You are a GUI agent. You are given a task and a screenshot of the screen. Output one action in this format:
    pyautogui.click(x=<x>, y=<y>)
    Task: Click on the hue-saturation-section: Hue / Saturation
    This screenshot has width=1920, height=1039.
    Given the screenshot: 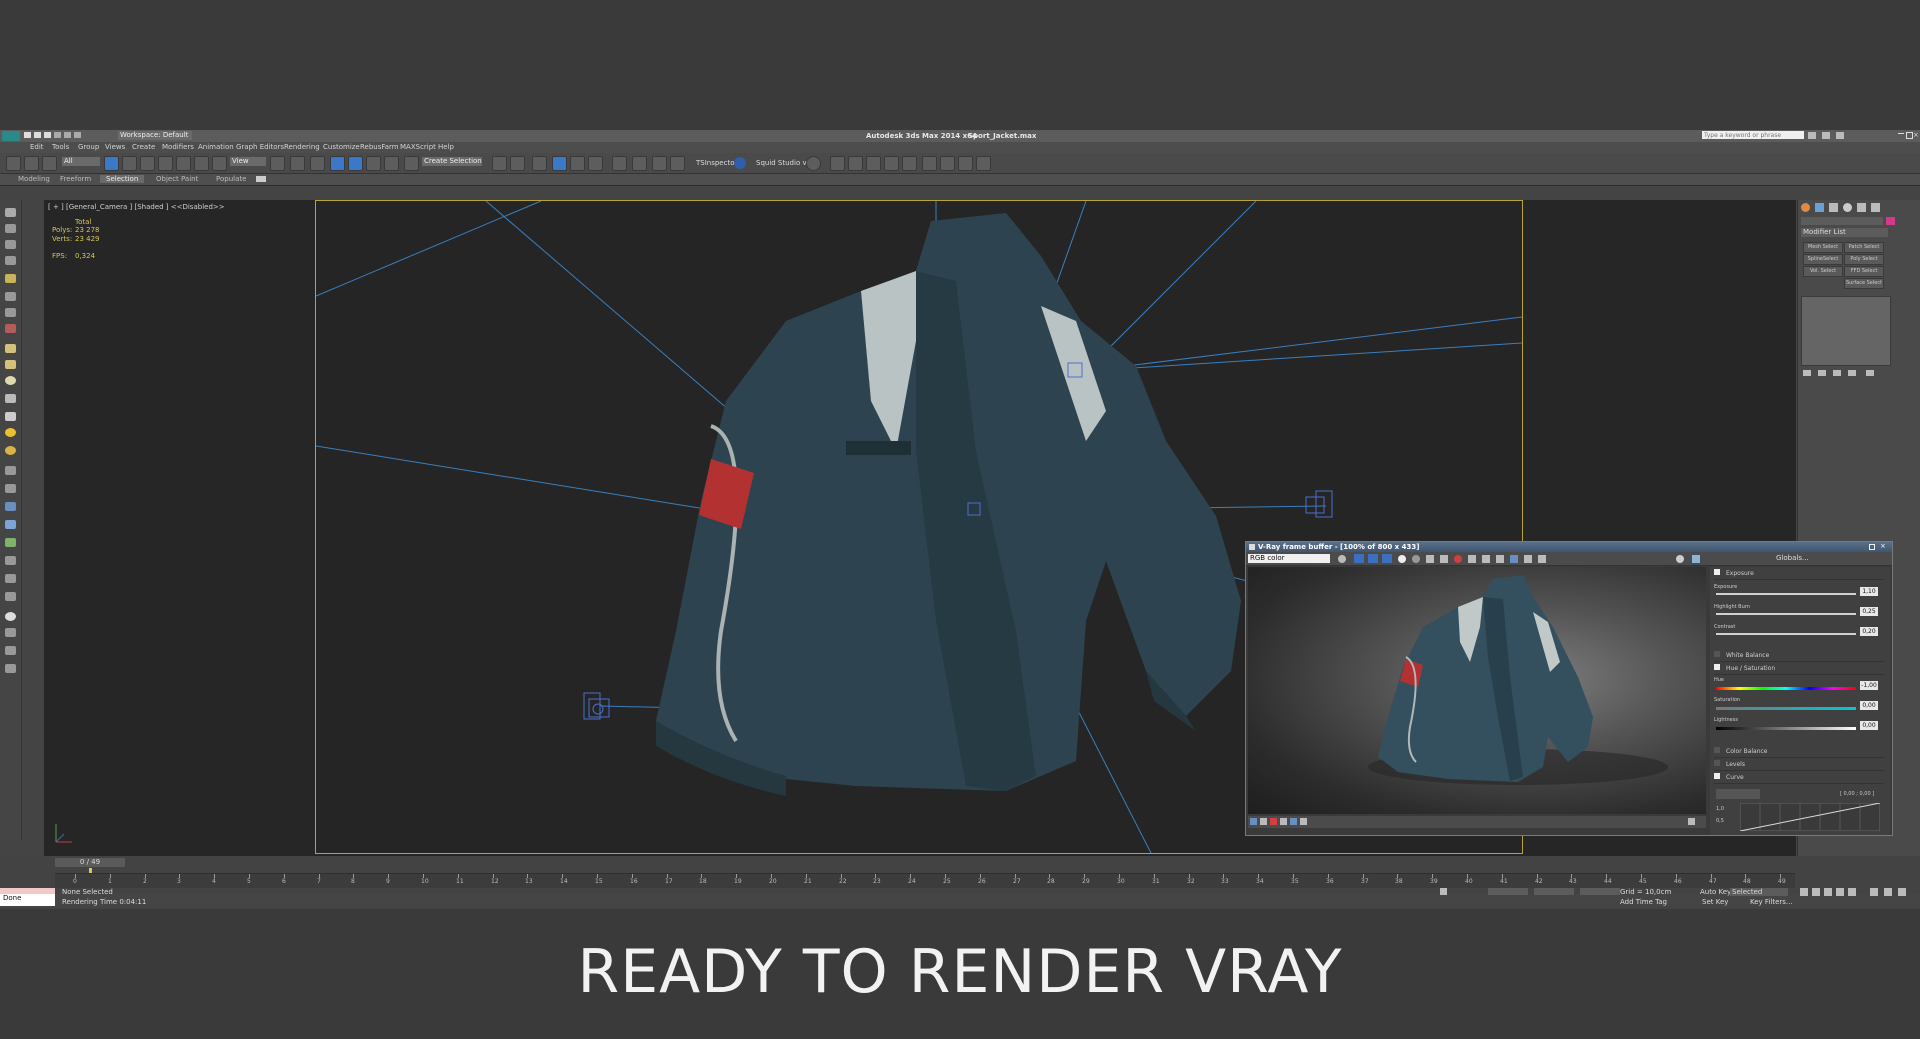 What is the action you would take?
    pyautogui.click(x=1799, y=669)
    